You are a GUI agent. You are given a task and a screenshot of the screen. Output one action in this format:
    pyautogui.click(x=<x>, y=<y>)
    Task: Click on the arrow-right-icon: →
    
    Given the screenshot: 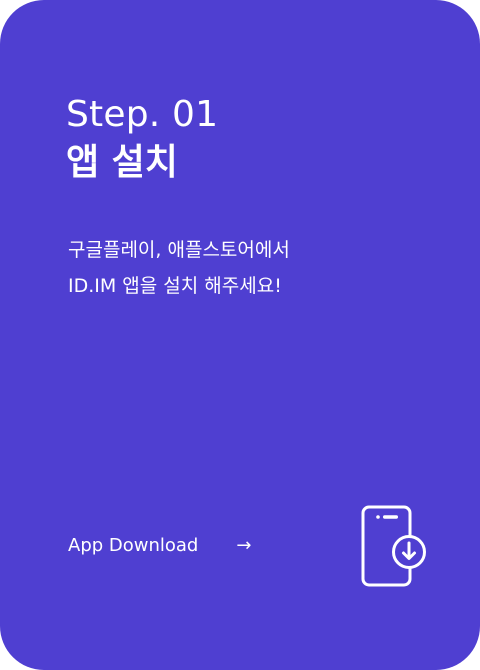 What is the action you would take?
    pyautogui.click(x=244, y=545)
    